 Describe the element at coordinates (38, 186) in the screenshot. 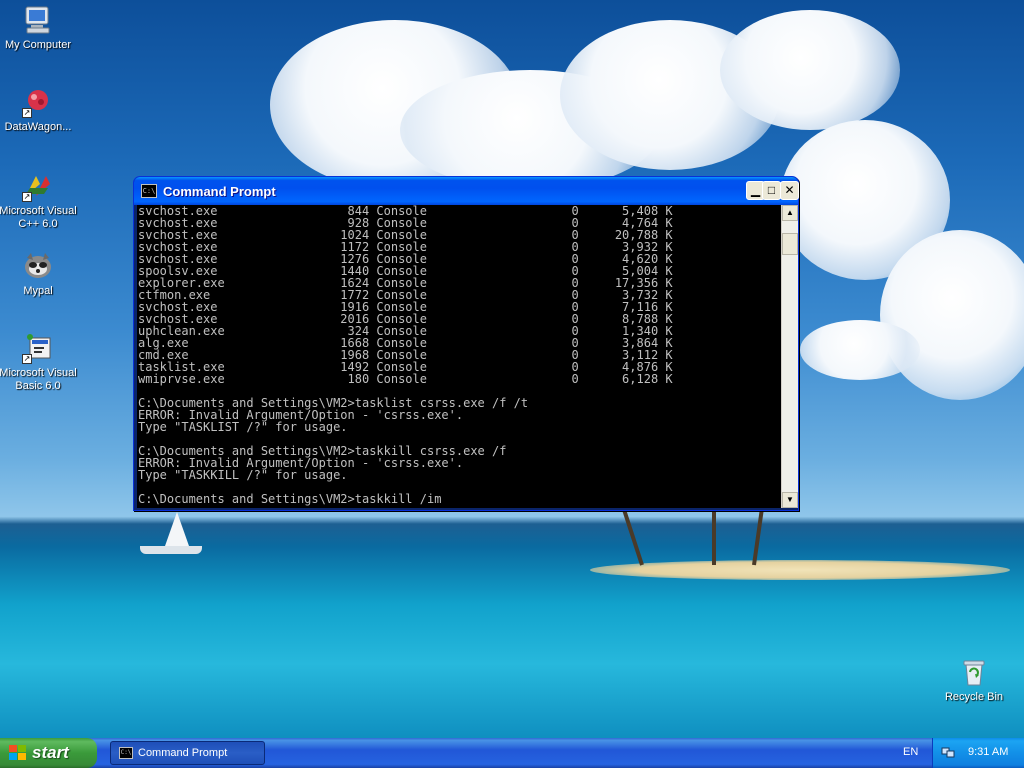

I see `visual-cpp-icon: ↗` at that location.